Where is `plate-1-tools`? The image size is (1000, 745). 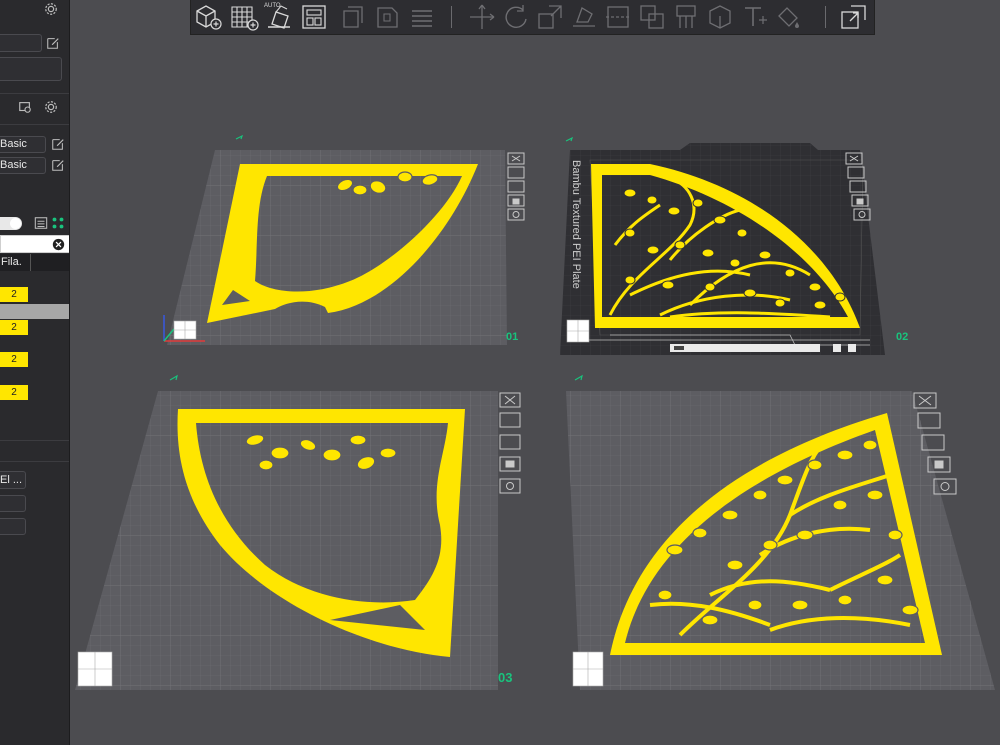
plate-1-tools is located at coordinates (516, 186).